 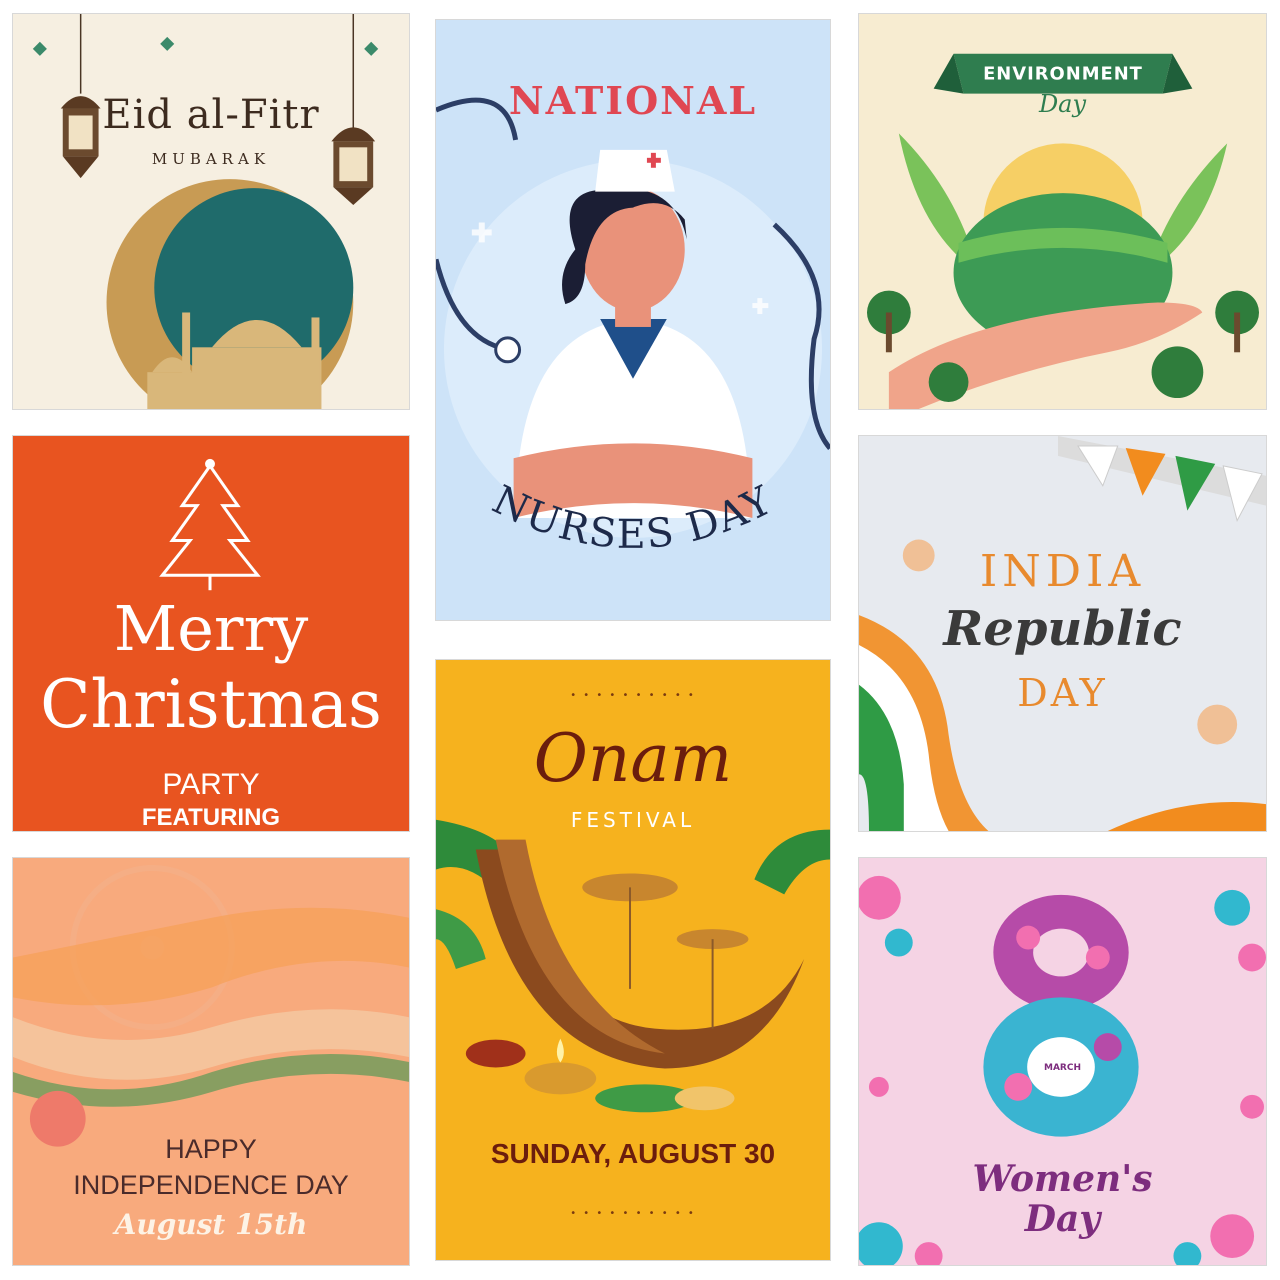 What do you see at coordinates (211, 817) in the screenshot?
I see `christmas-featuring: FEATURING` at bounding box center [211, 817].